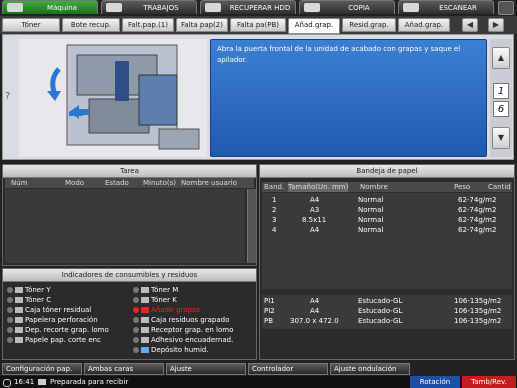 The image size is (517, 388). I want to click on subtab-add-staples-2: Añad.grap., so click(424, 25).